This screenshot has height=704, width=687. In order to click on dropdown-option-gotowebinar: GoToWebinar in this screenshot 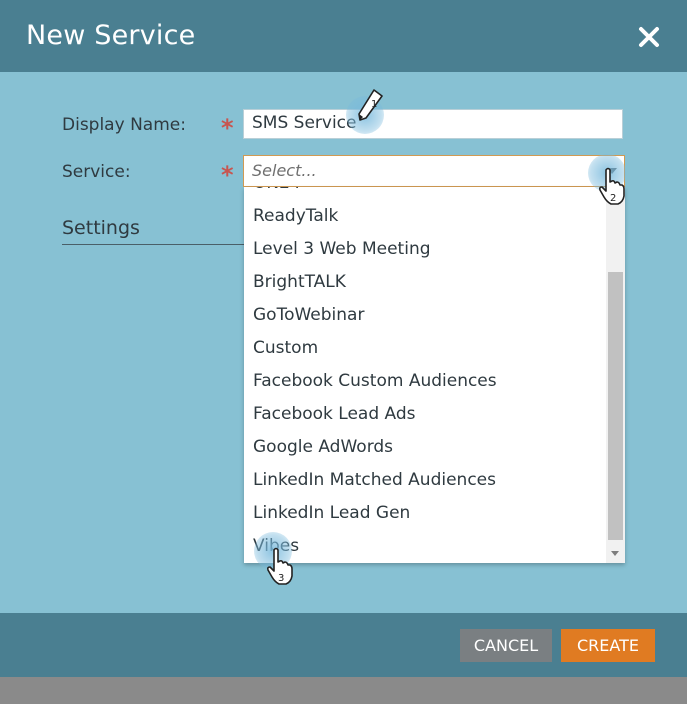, I will do `click(424, 315)`.